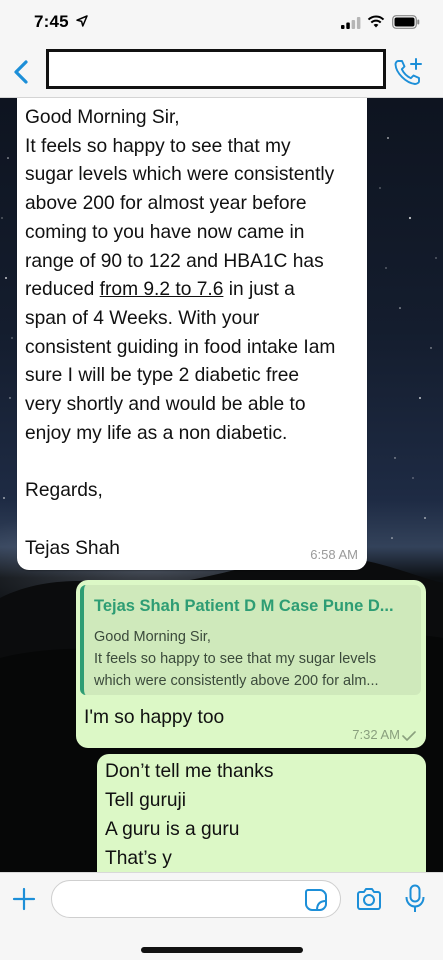  I want to click on delivered-check-icon, so click(409, 735).